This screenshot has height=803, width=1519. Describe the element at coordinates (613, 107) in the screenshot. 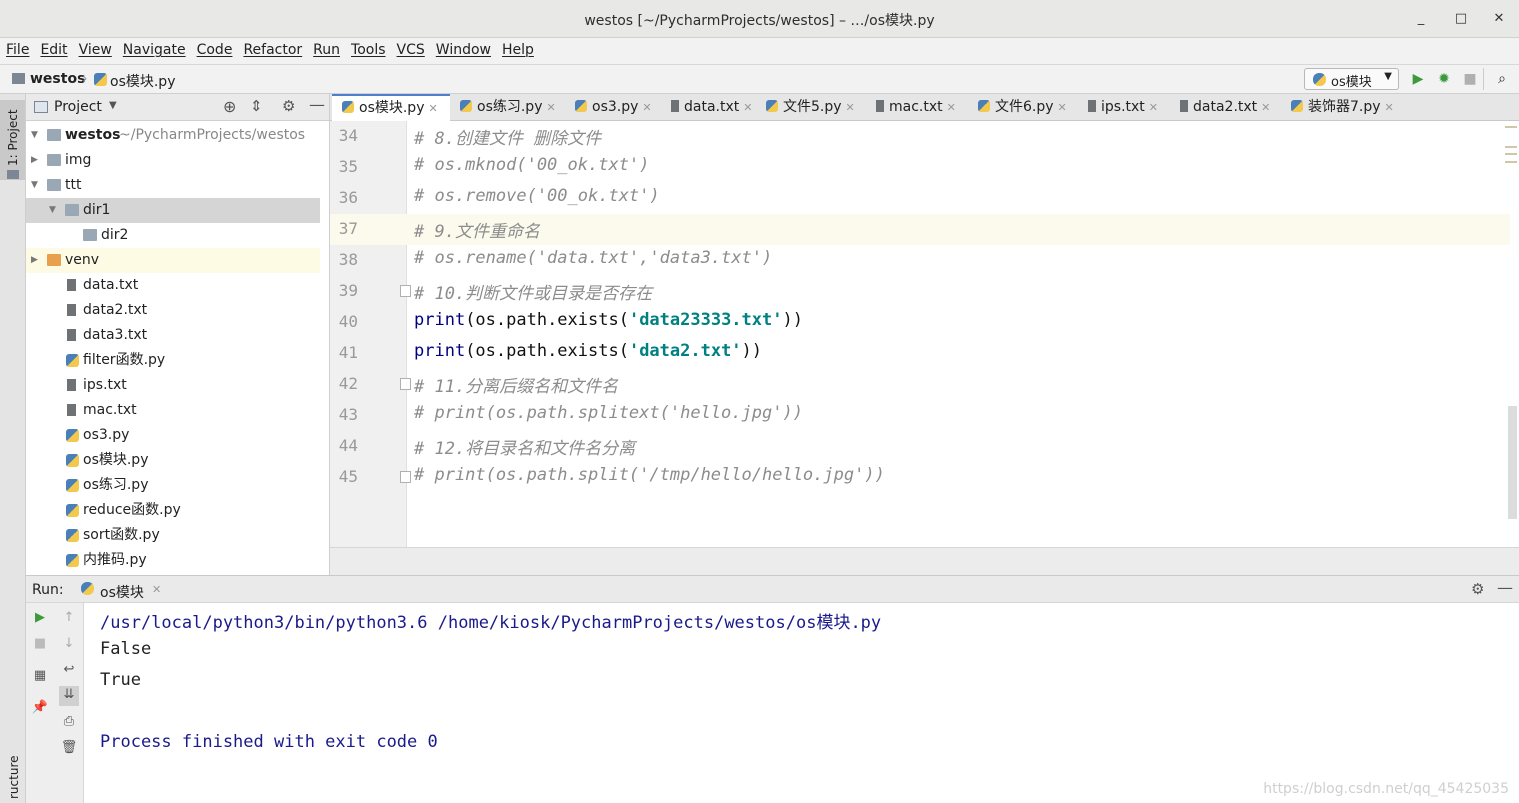

I see `editor-tab: os3.py ✕` at that location.